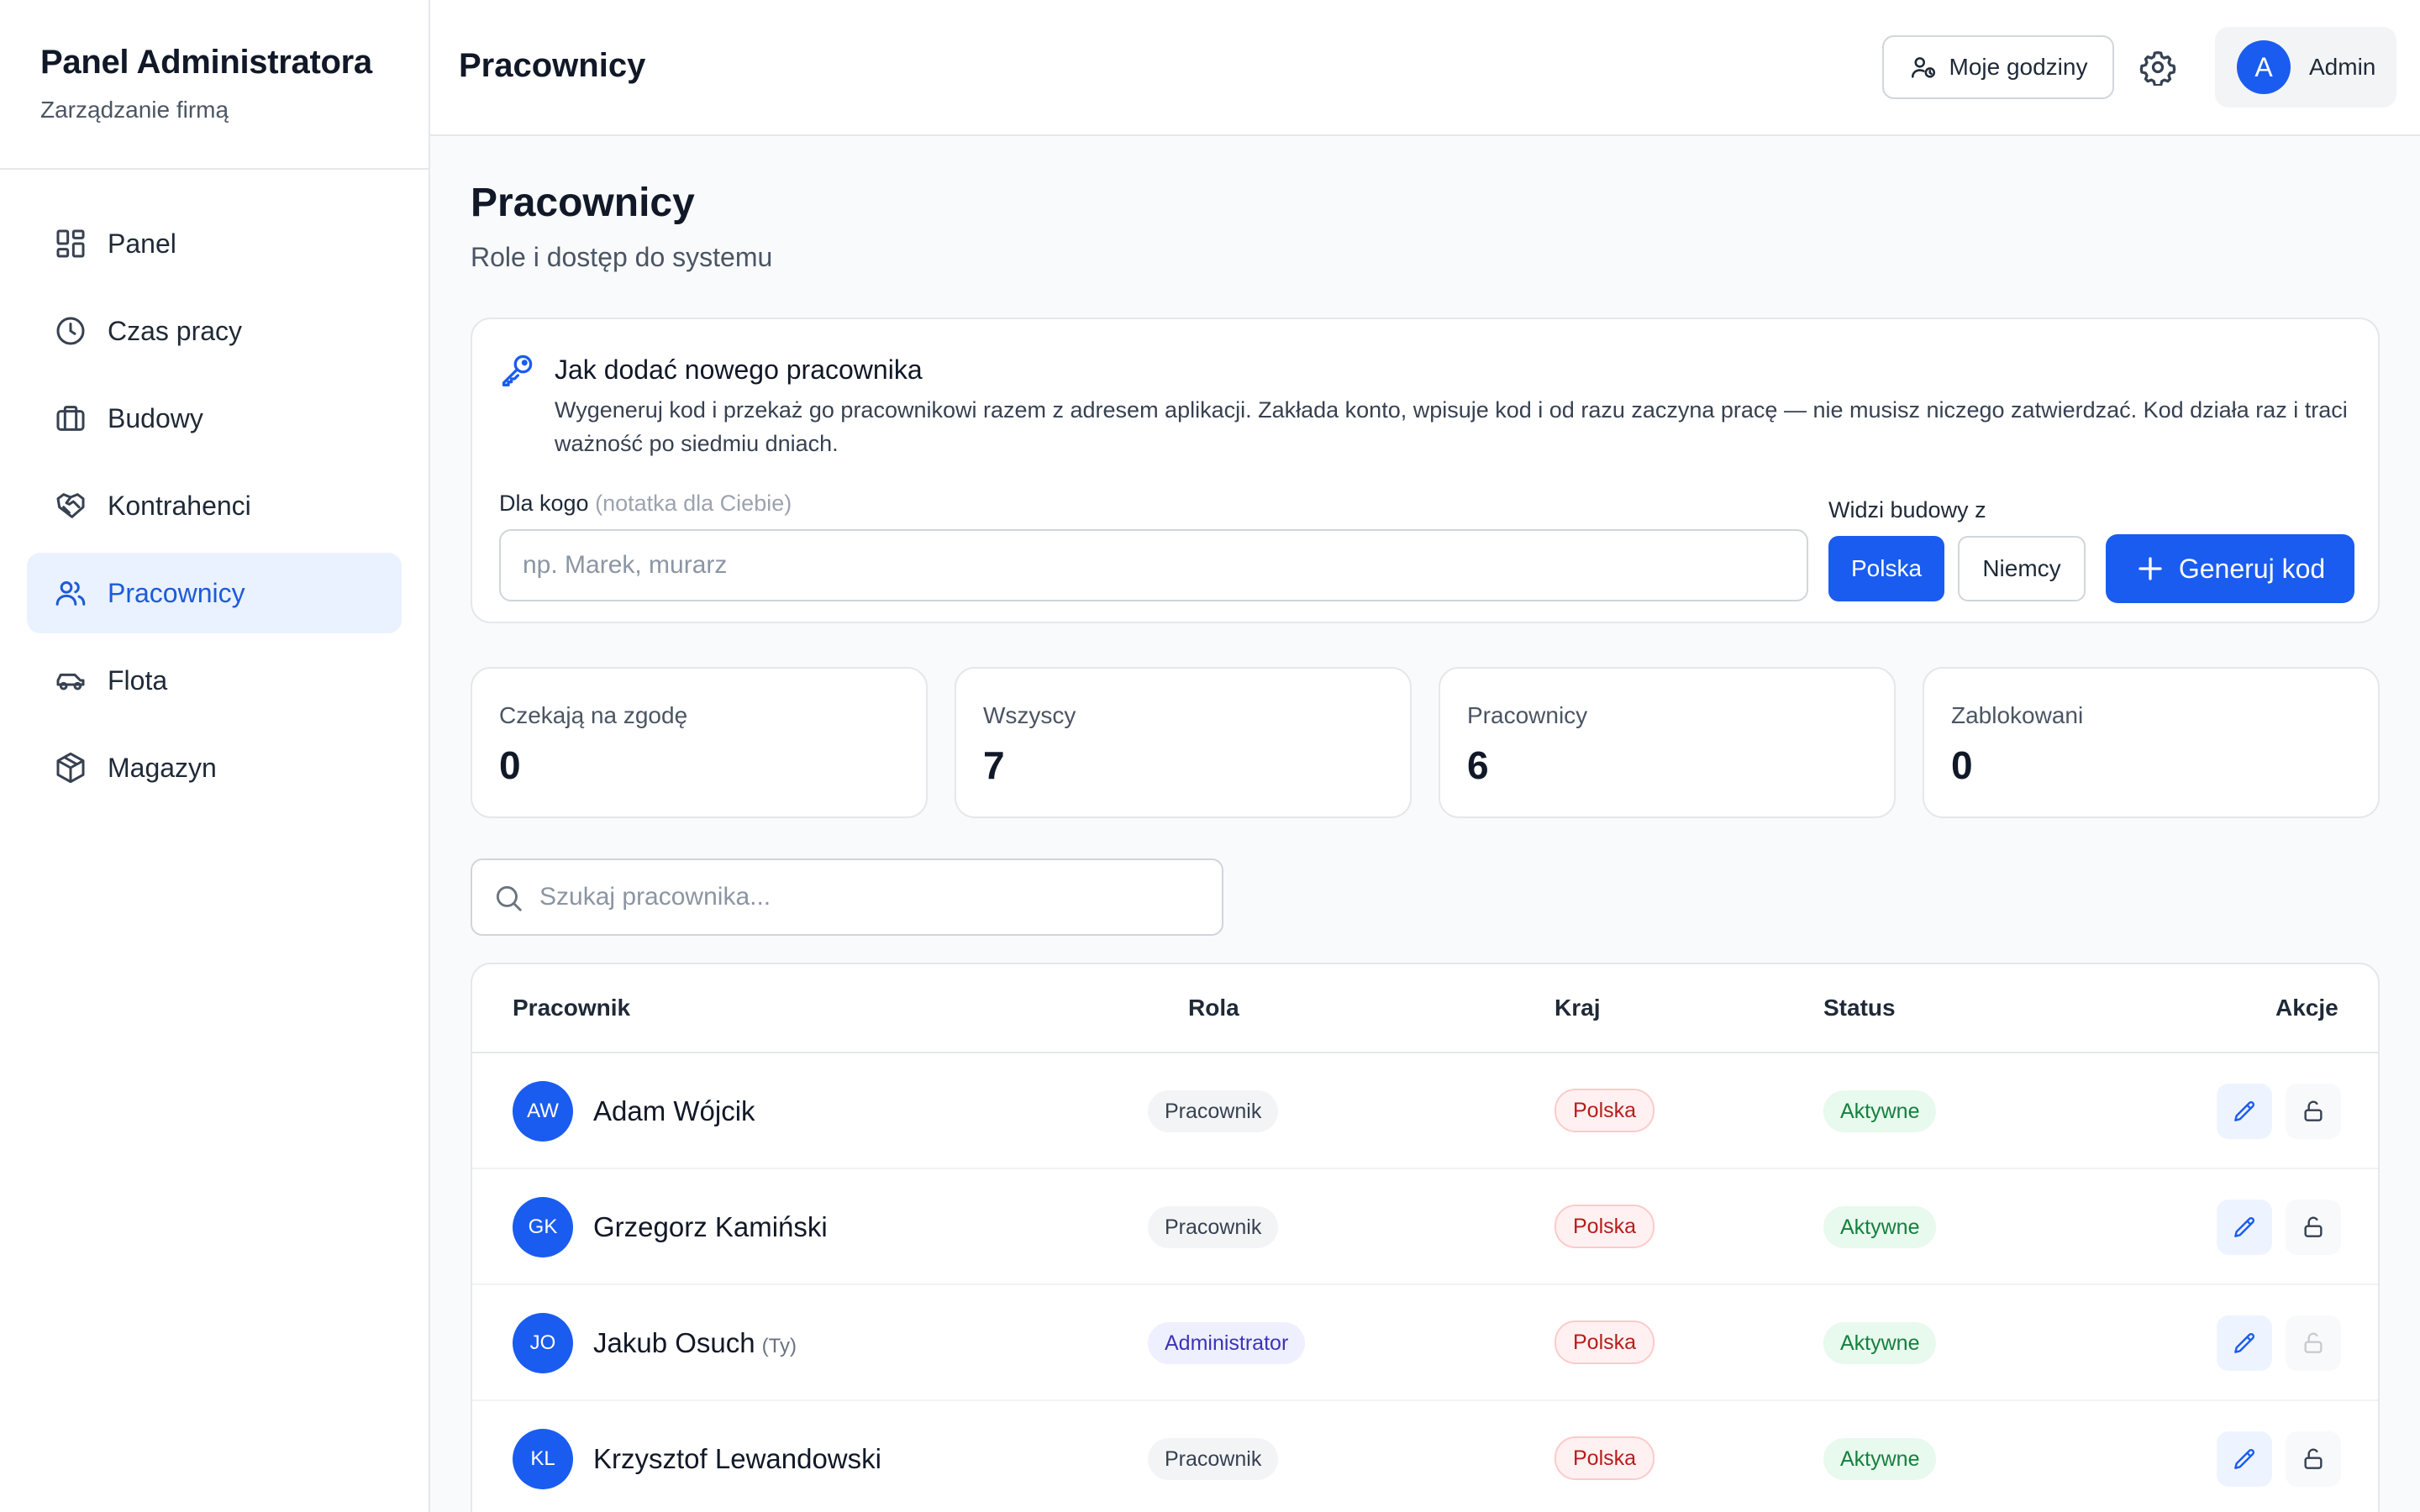 This screenshot has height=1512, width=2420. Describe the element at coordinates (552, 65) in the screenshot. I see `topbar-title: Pracownicy` at that location.